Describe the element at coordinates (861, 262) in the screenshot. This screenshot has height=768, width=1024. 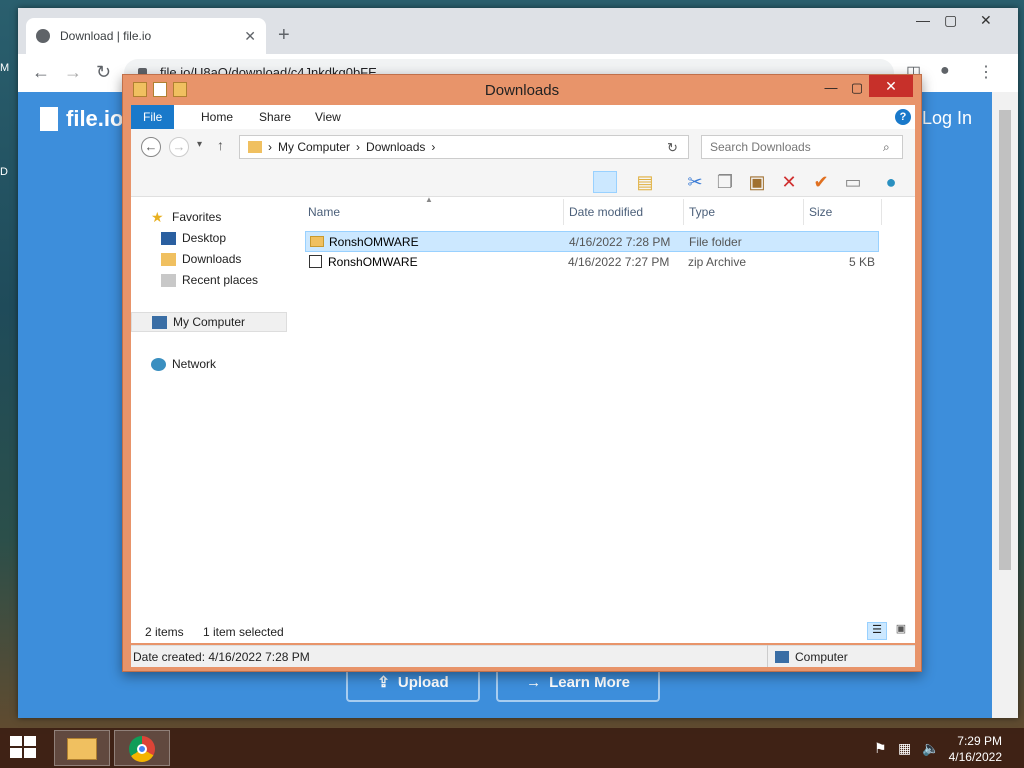
I see `file-size: 5 KB` at that location.